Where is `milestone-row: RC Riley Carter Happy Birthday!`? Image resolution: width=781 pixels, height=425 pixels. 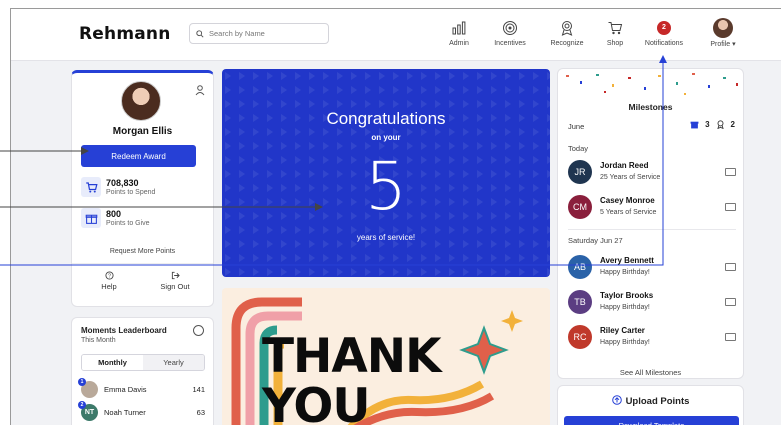
milestone-row: RC Riley Carter Happy Birthday! is located at coordinates (652, 337).